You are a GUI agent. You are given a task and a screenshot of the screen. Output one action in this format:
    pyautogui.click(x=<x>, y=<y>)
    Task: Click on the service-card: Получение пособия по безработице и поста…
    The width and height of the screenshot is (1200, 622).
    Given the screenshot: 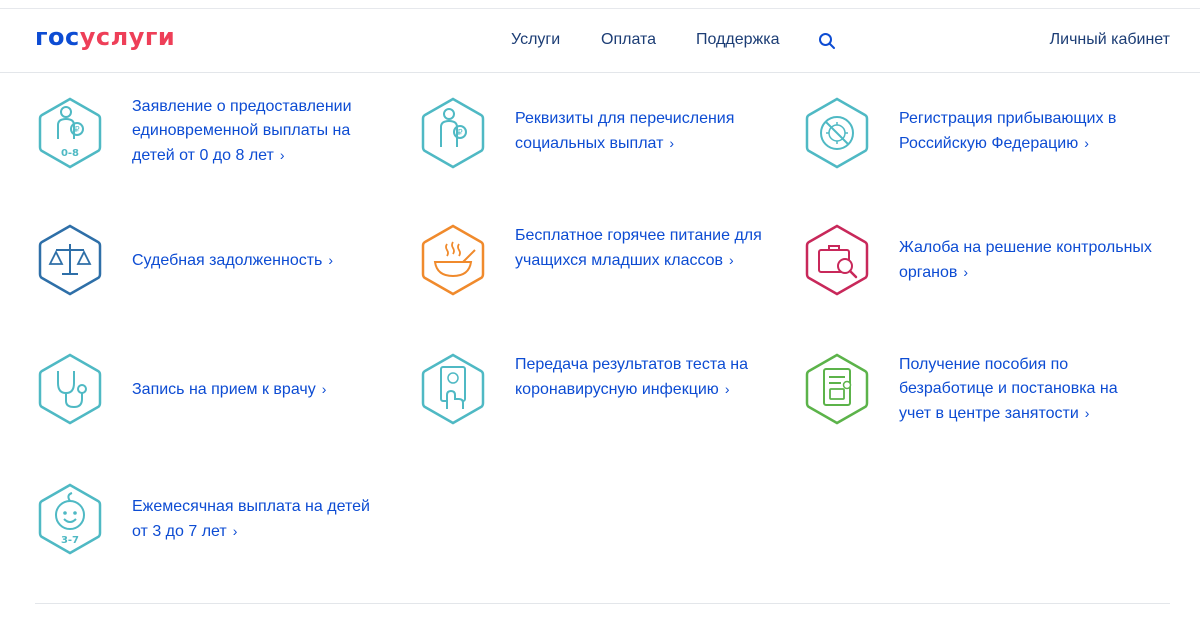 What is the action you would take?
    pyautogui.click(x=983, y=396)
    